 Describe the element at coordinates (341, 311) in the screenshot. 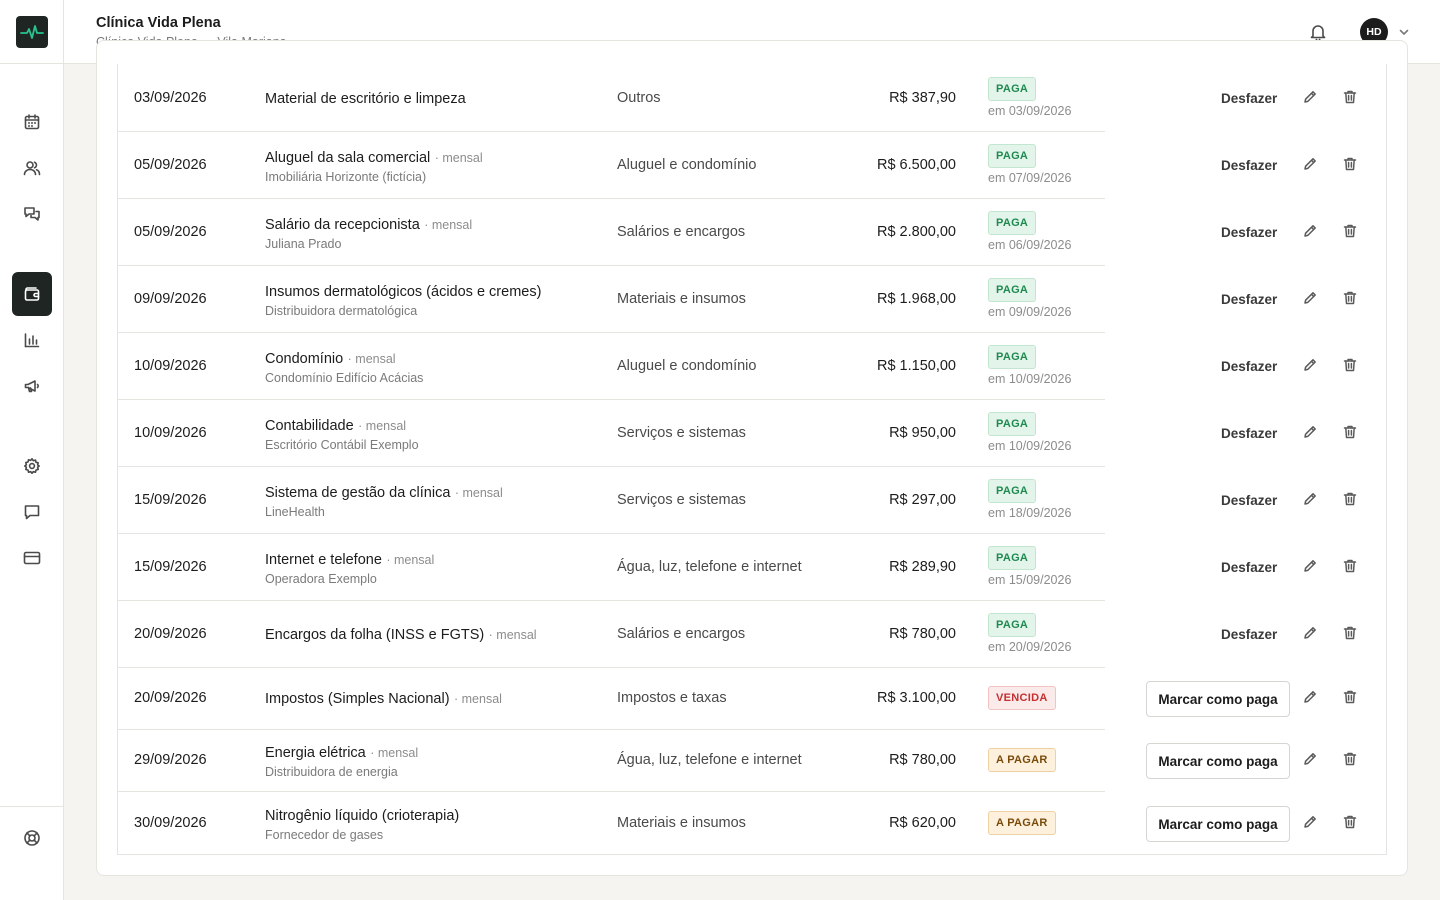

I see `row-supplier: Distribuidora dermatológica` at that location.